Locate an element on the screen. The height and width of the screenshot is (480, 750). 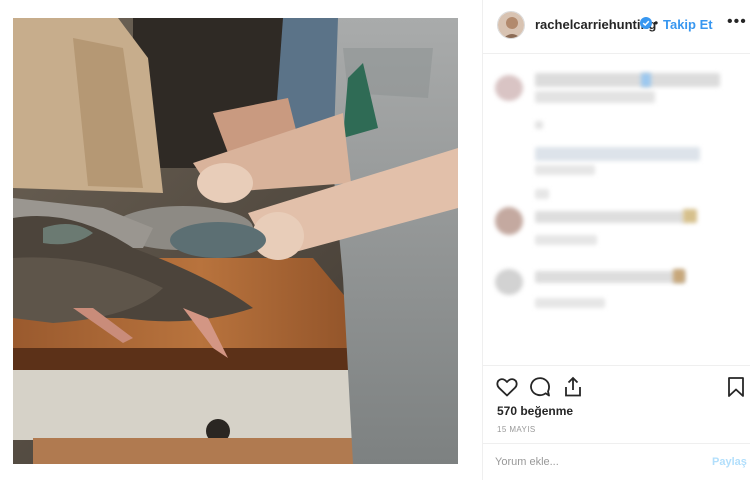
follow-button: Takip Et is located at coordinates (688, 24).